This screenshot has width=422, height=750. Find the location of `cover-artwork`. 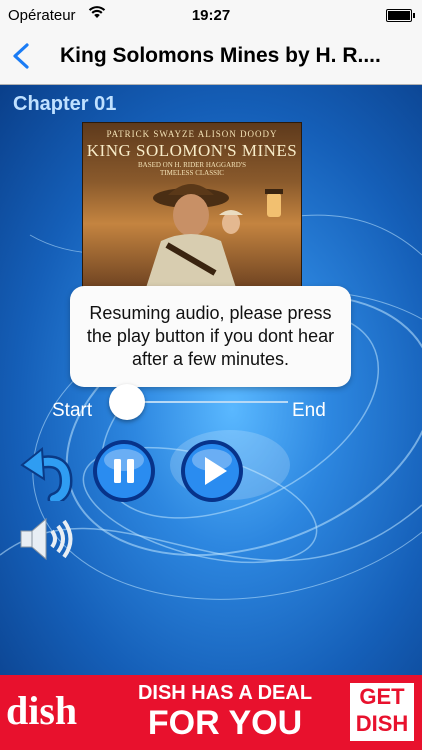

cover-artwork is located at coordinates (214, 237).